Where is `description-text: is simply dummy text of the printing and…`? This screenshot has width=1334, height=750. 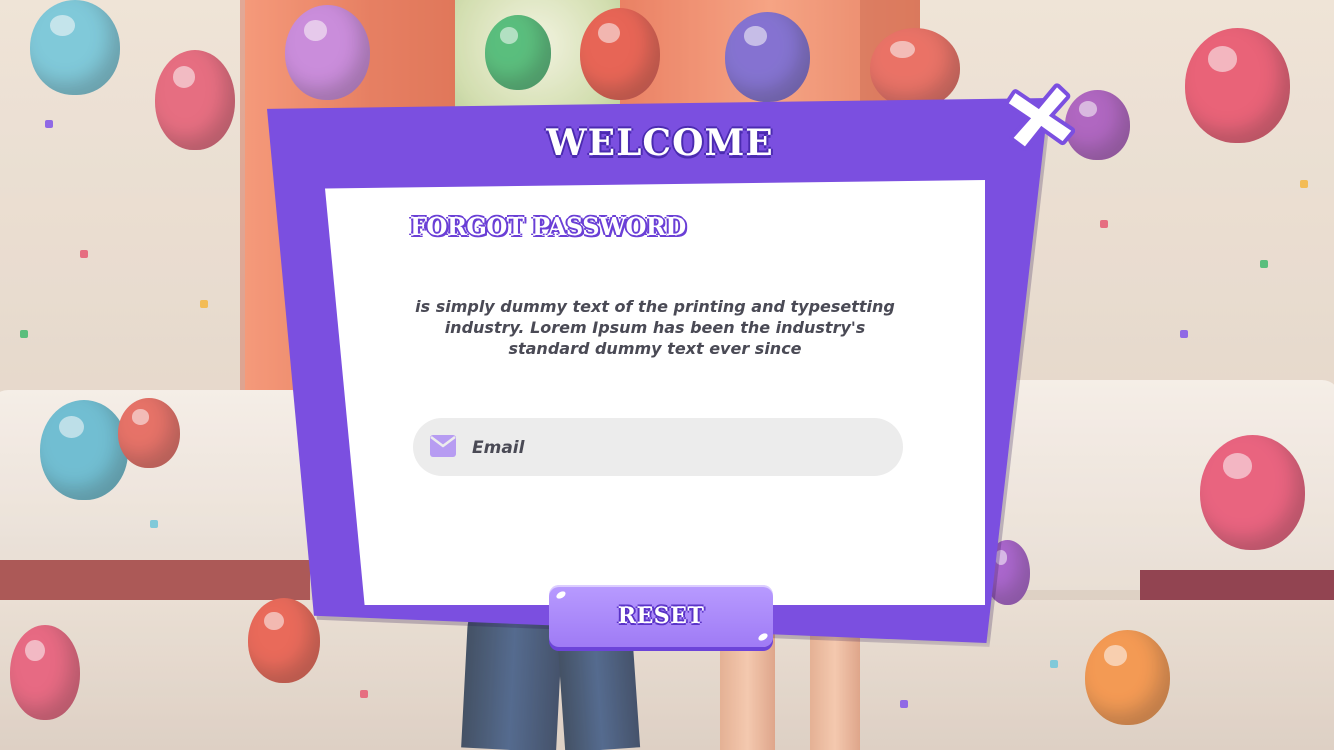
description-text: is simply dummy text of the printing and… is located at coordinates (655, 327).